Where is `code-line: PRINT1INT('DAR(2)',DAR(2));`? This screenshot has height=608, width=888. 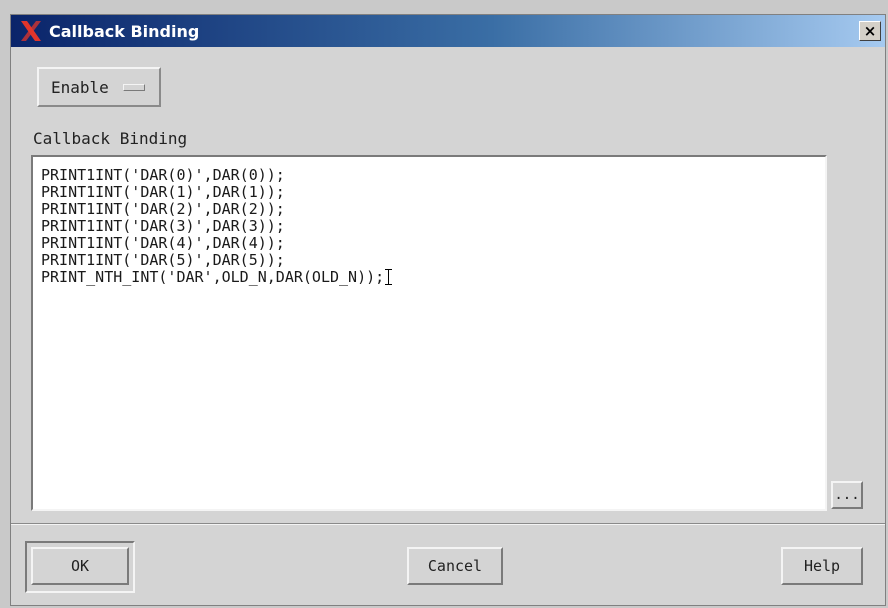 code-line: PRINT1INT('DAR(2)',DAR(2)); is located at coordinates (163, 209).